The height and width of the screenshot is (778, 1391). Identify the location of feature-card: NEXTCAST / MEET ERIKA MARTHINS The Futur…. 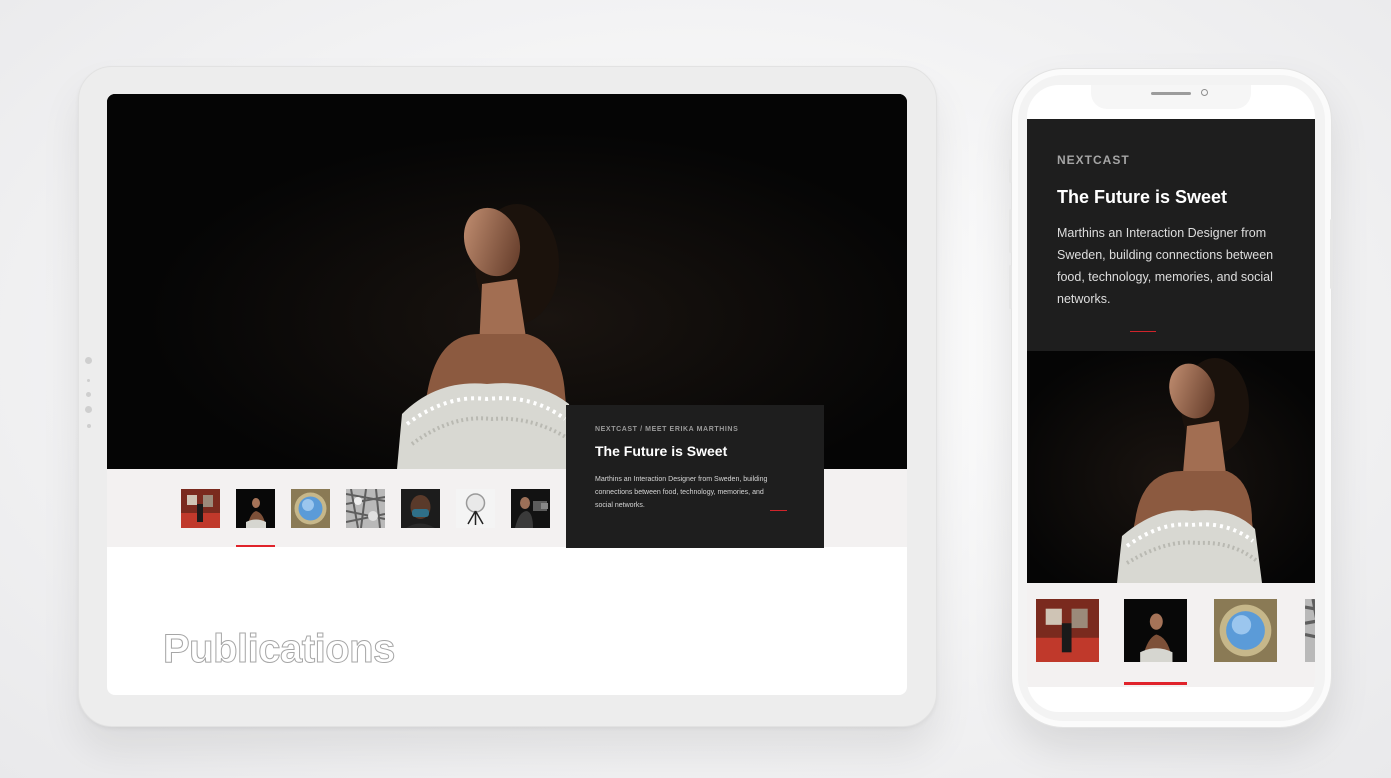
(695, 476).